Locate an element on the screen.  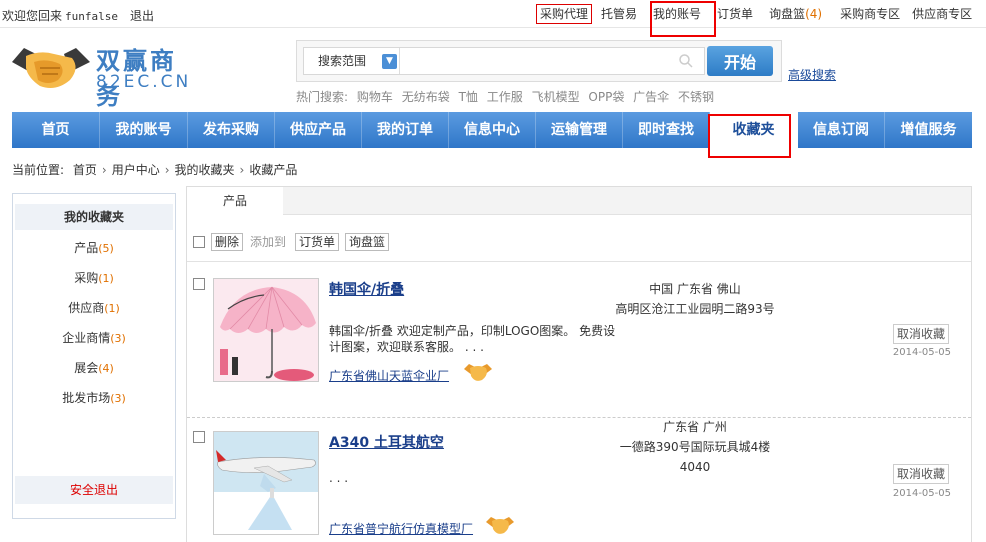
breadcrumb-prefix: 当前位置: is located at coordinates (38, 170).